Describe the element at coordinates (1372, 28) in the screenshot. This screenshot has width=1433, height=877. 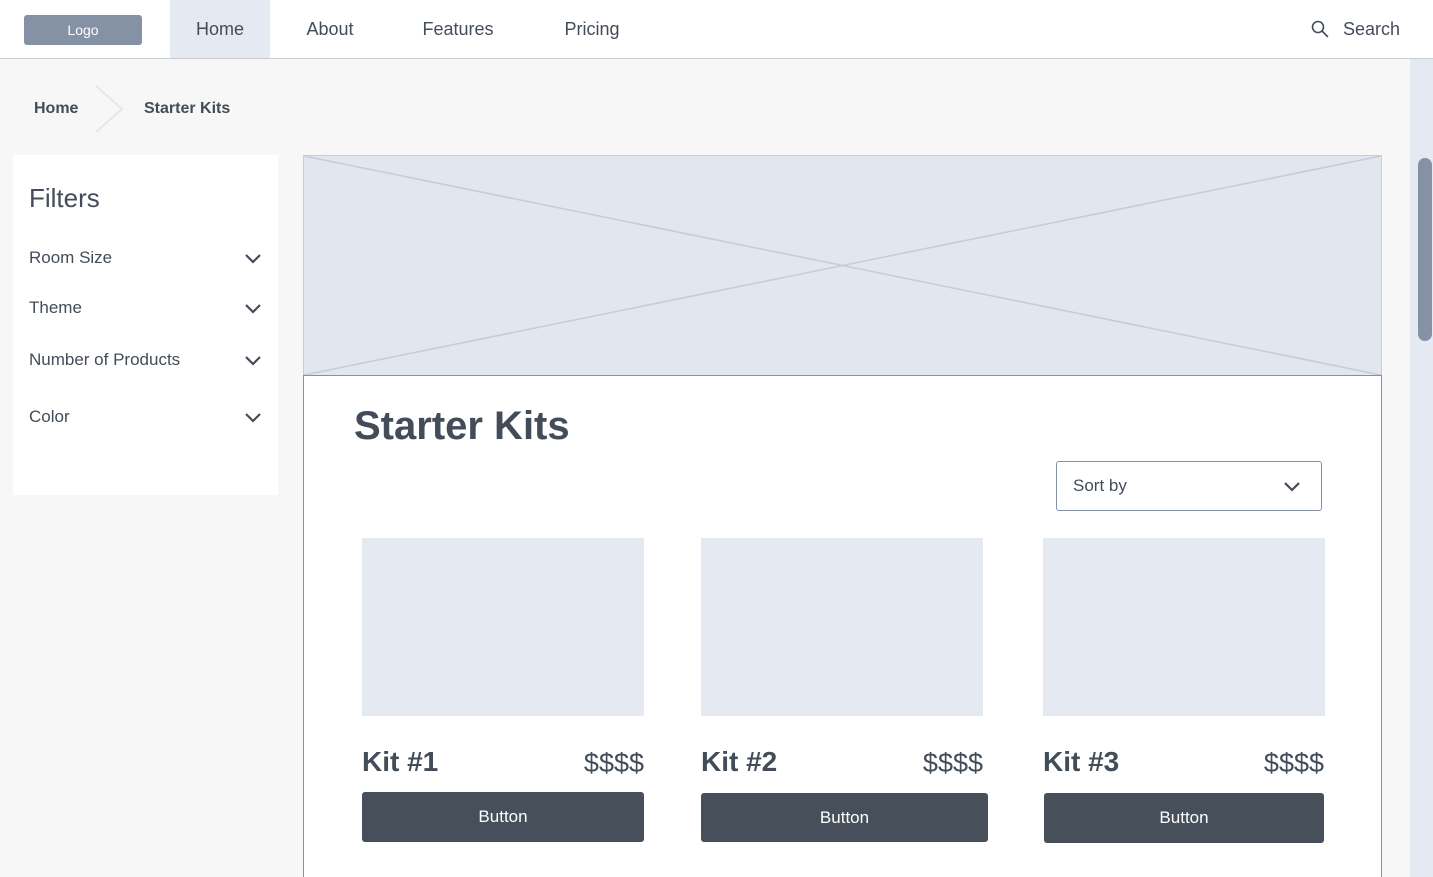
I see `search-label: Search` at that location.